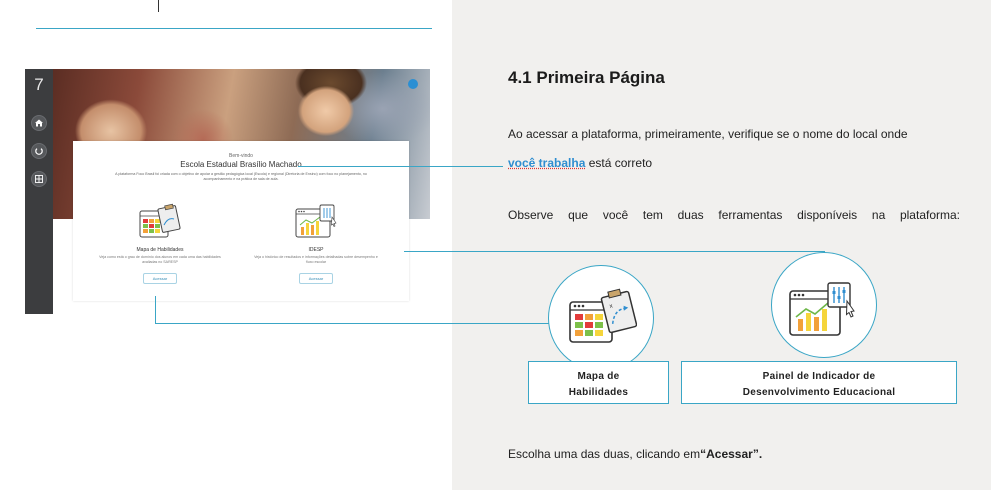 Image resolution: width=991 pixels, height=490 pixels. Describe the element at coordinates (316, 250) in the screenshot. I see `tool-title: IDESP` at that location.